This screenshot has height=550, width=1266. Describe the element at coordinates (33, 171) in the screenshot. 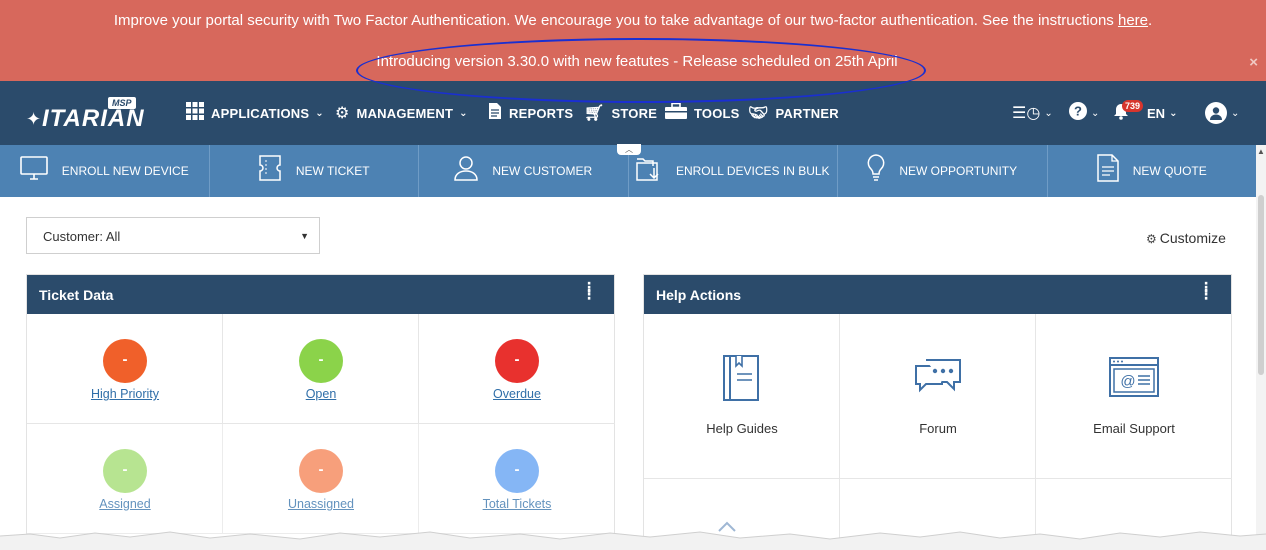

I see `monitor-icon` at that location.